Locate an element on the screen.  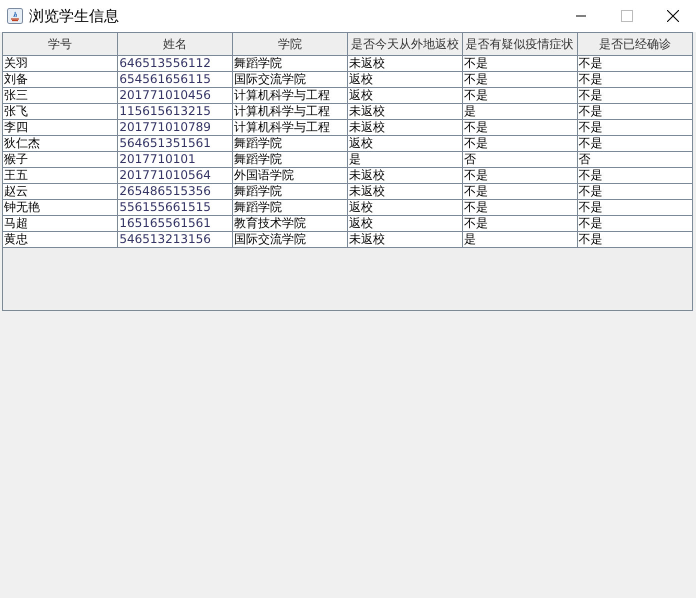
table-cell: 546513213156 is located at coordinates (175, 240).